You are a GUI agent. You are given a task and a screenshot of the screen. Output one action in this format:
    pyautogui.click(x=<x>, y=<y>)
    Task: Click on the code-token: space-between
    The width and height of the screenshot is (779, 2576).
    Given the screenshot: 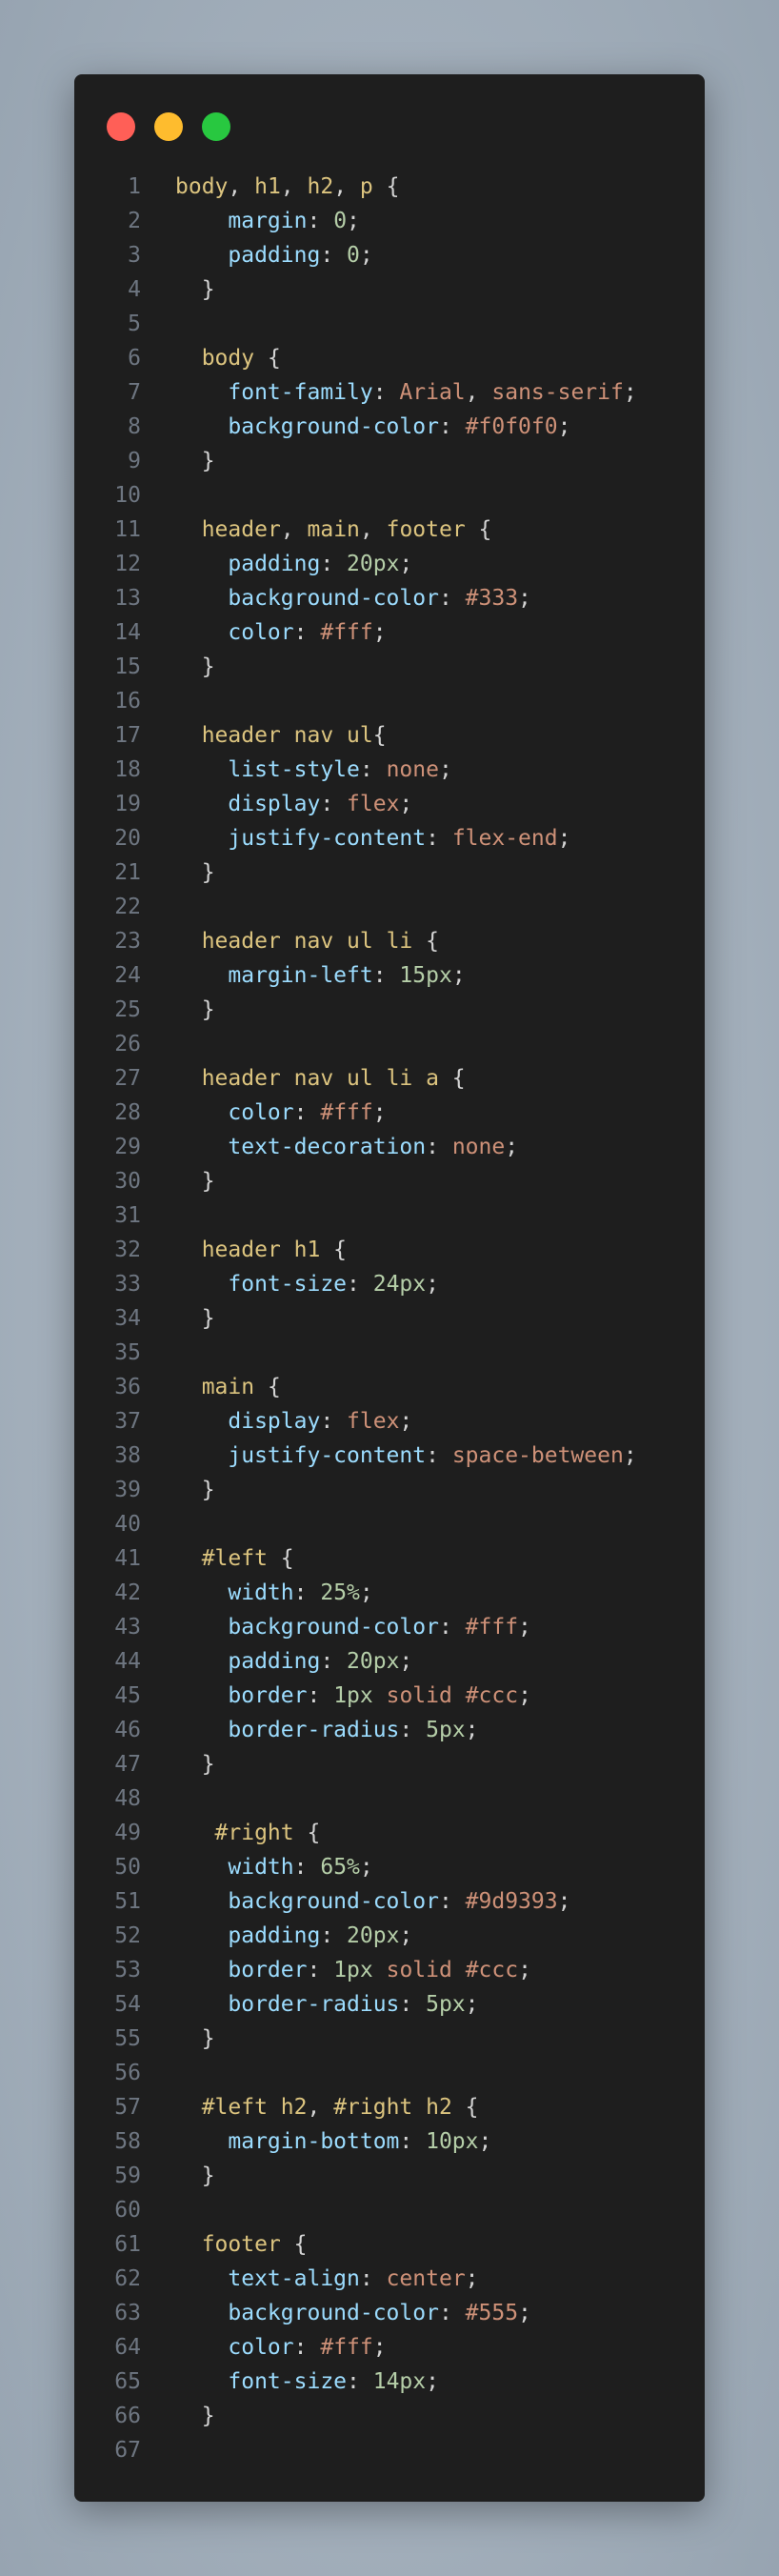 What is the action you would take?
    pyautogui.click(x=537, y=1455)
    